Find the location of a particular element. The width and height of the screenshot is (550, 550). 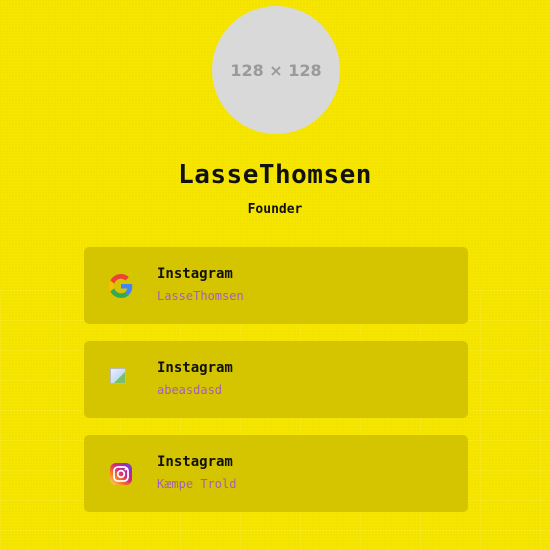

link-subtitle: Kæmpe Trold is located at coordinates (197, 484).